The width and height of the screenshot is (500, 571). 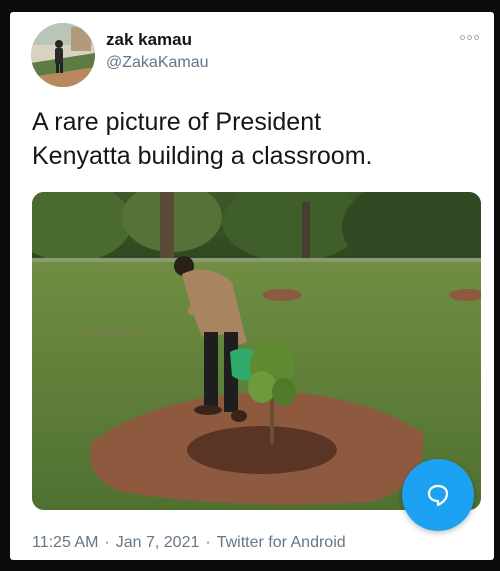 I want to click on tweet-time: 11:25 AM, so click(x=65, y=542).